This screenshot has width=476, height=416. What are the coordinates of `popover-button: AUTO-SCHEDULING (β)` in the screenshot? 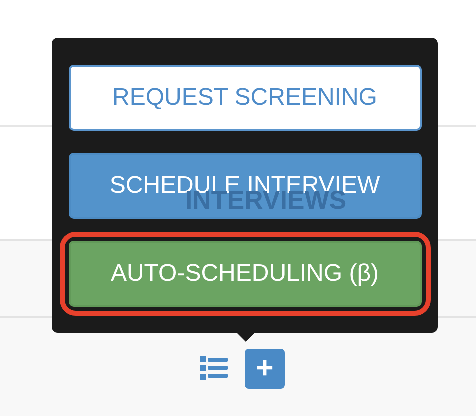 It's located at (245, 274).